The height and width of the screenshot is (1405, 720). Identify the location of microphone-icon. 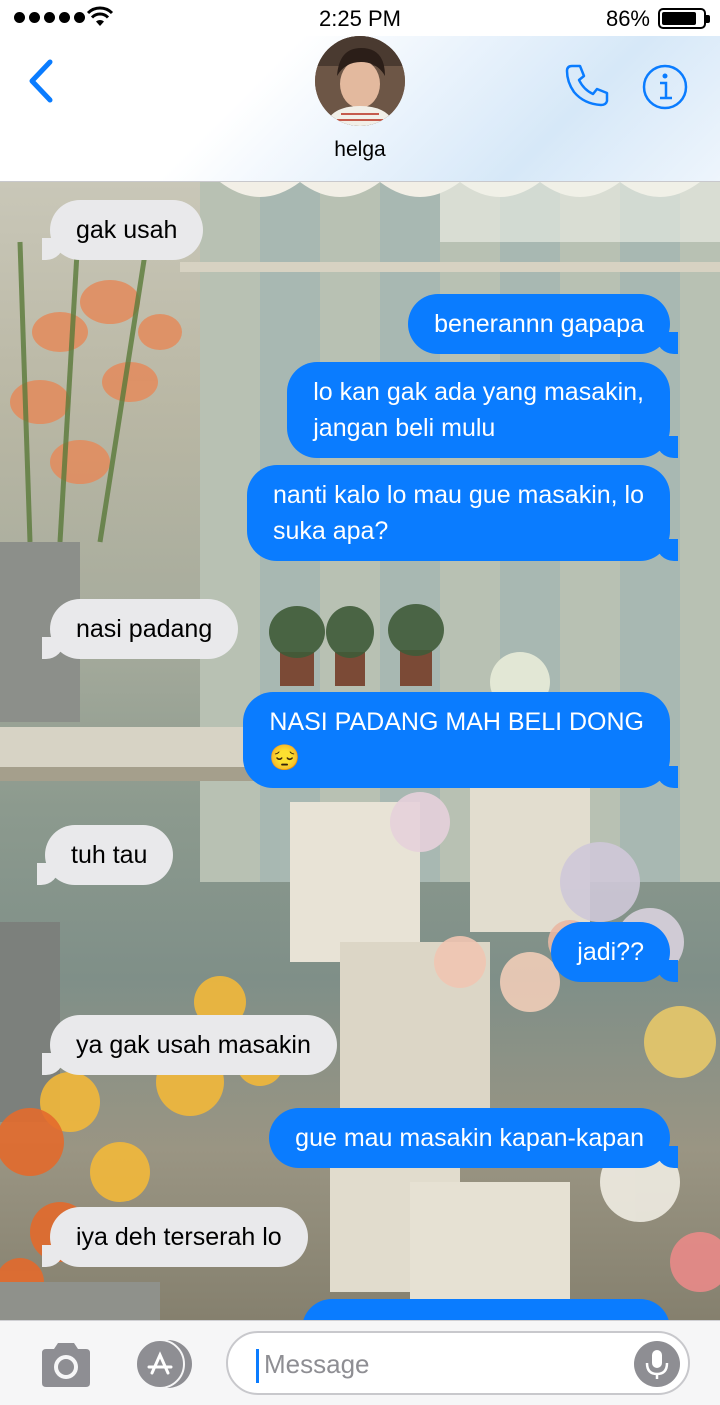
(657, 1364).